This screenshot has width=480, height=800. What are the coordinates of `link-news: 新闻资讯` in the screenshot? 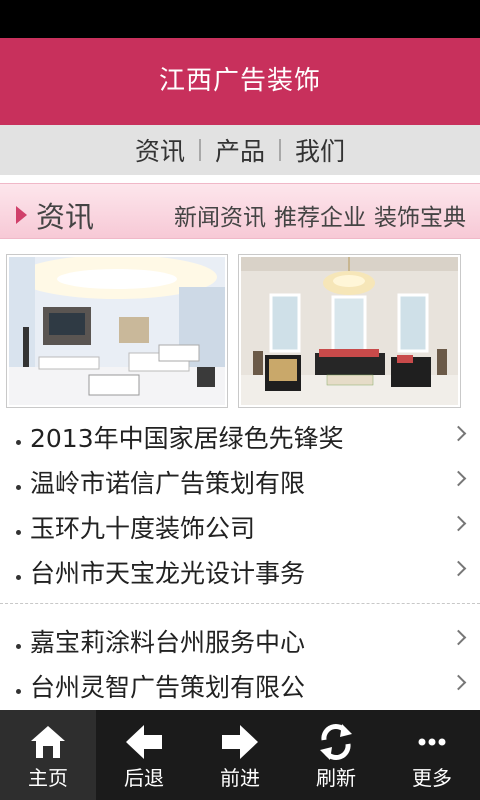 It's located at (220, 215).